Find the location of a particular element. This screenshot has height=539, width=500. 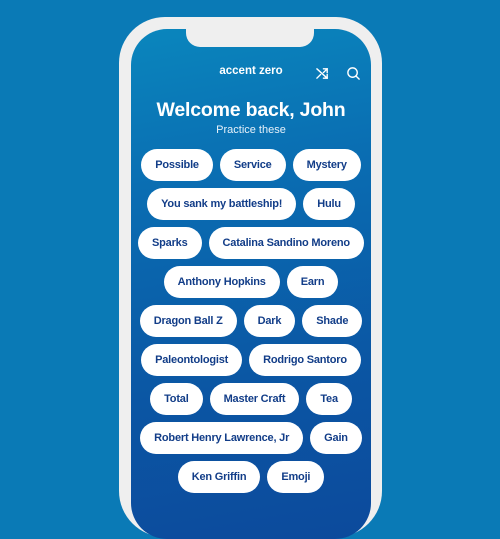

practice-chip: Robert Henry Lawrence, Jr is located at coordinates (222, 438).